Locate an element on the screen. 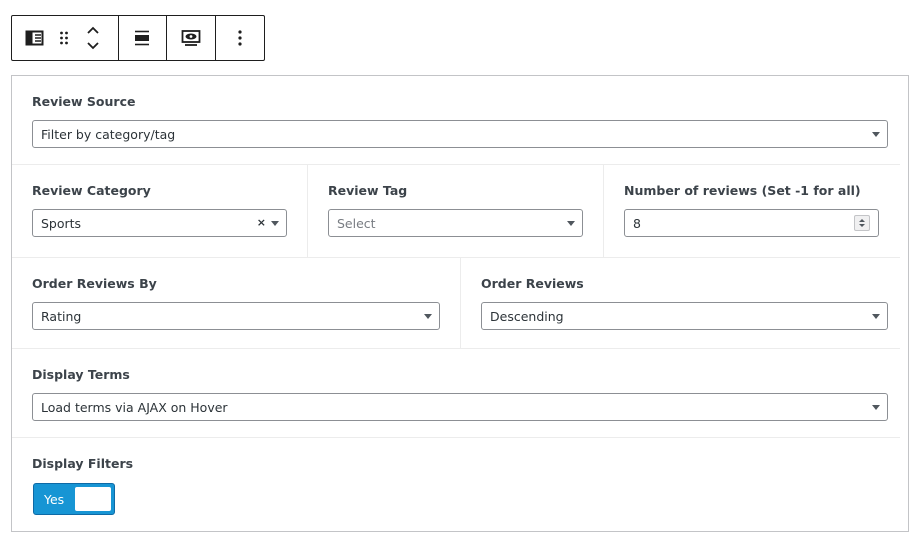  display-filters-label: Display Filters is located at coordinates (83, 463).